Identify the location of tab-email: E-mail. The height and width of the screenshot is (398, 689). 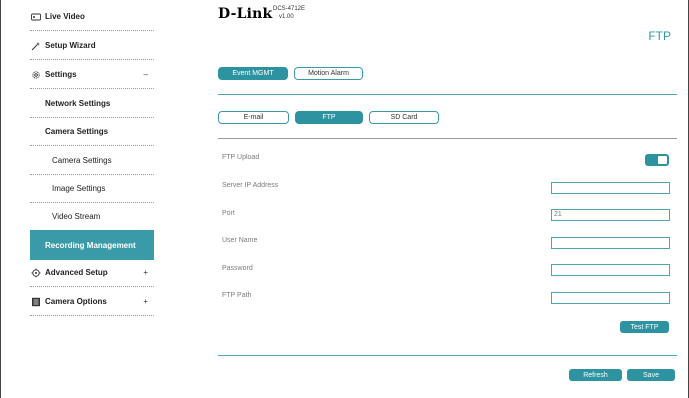
(253, 117).